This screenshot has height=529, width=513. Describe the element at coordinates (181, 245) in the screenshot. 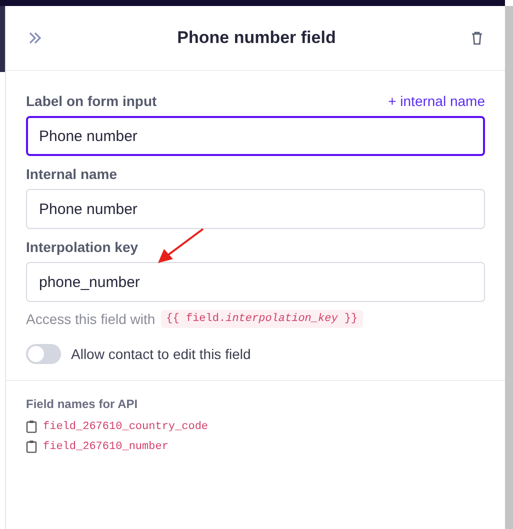

I see `arrow-annotation` at that location.